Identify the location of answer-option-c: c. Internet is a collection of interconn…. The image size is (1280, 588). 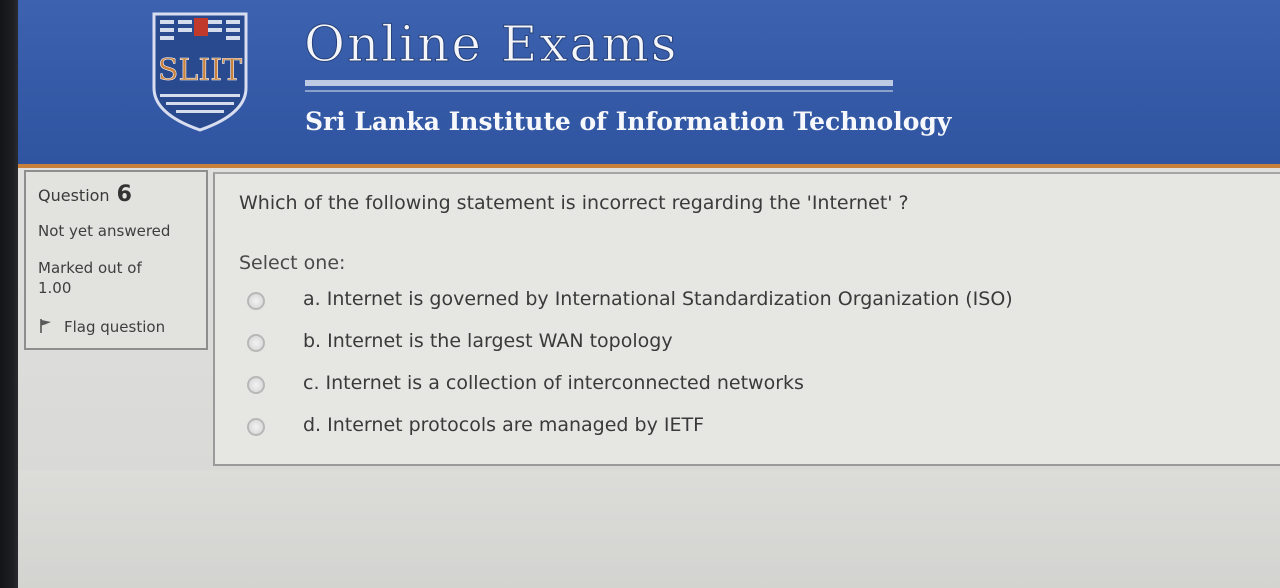
(747, 387).